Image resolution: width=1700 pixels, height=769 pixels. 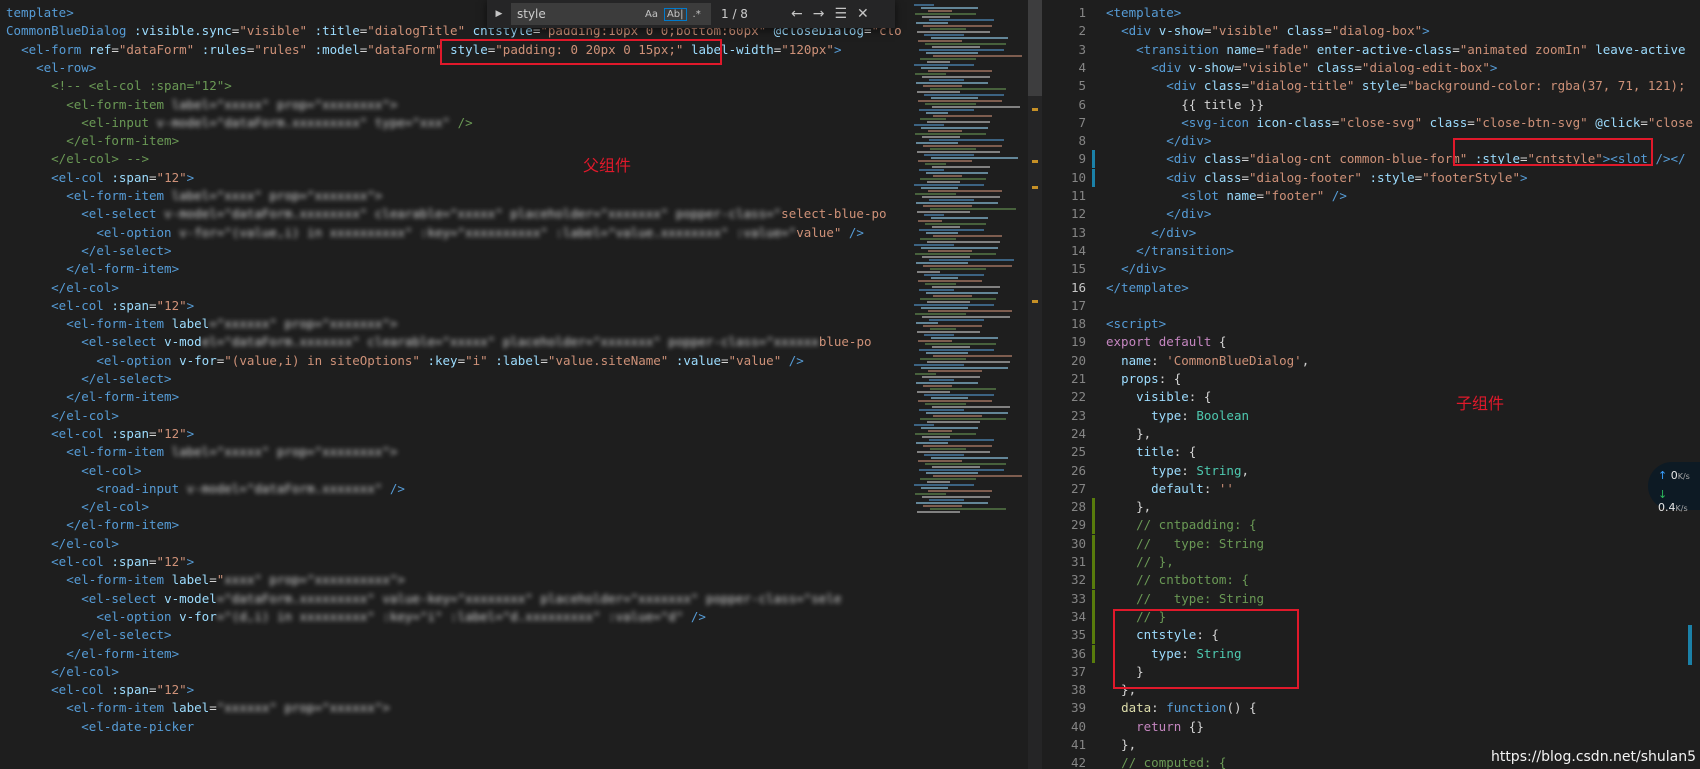 I want to click on find-input-wrapper: Aa Ab| .*, so click(x=611, y=14).